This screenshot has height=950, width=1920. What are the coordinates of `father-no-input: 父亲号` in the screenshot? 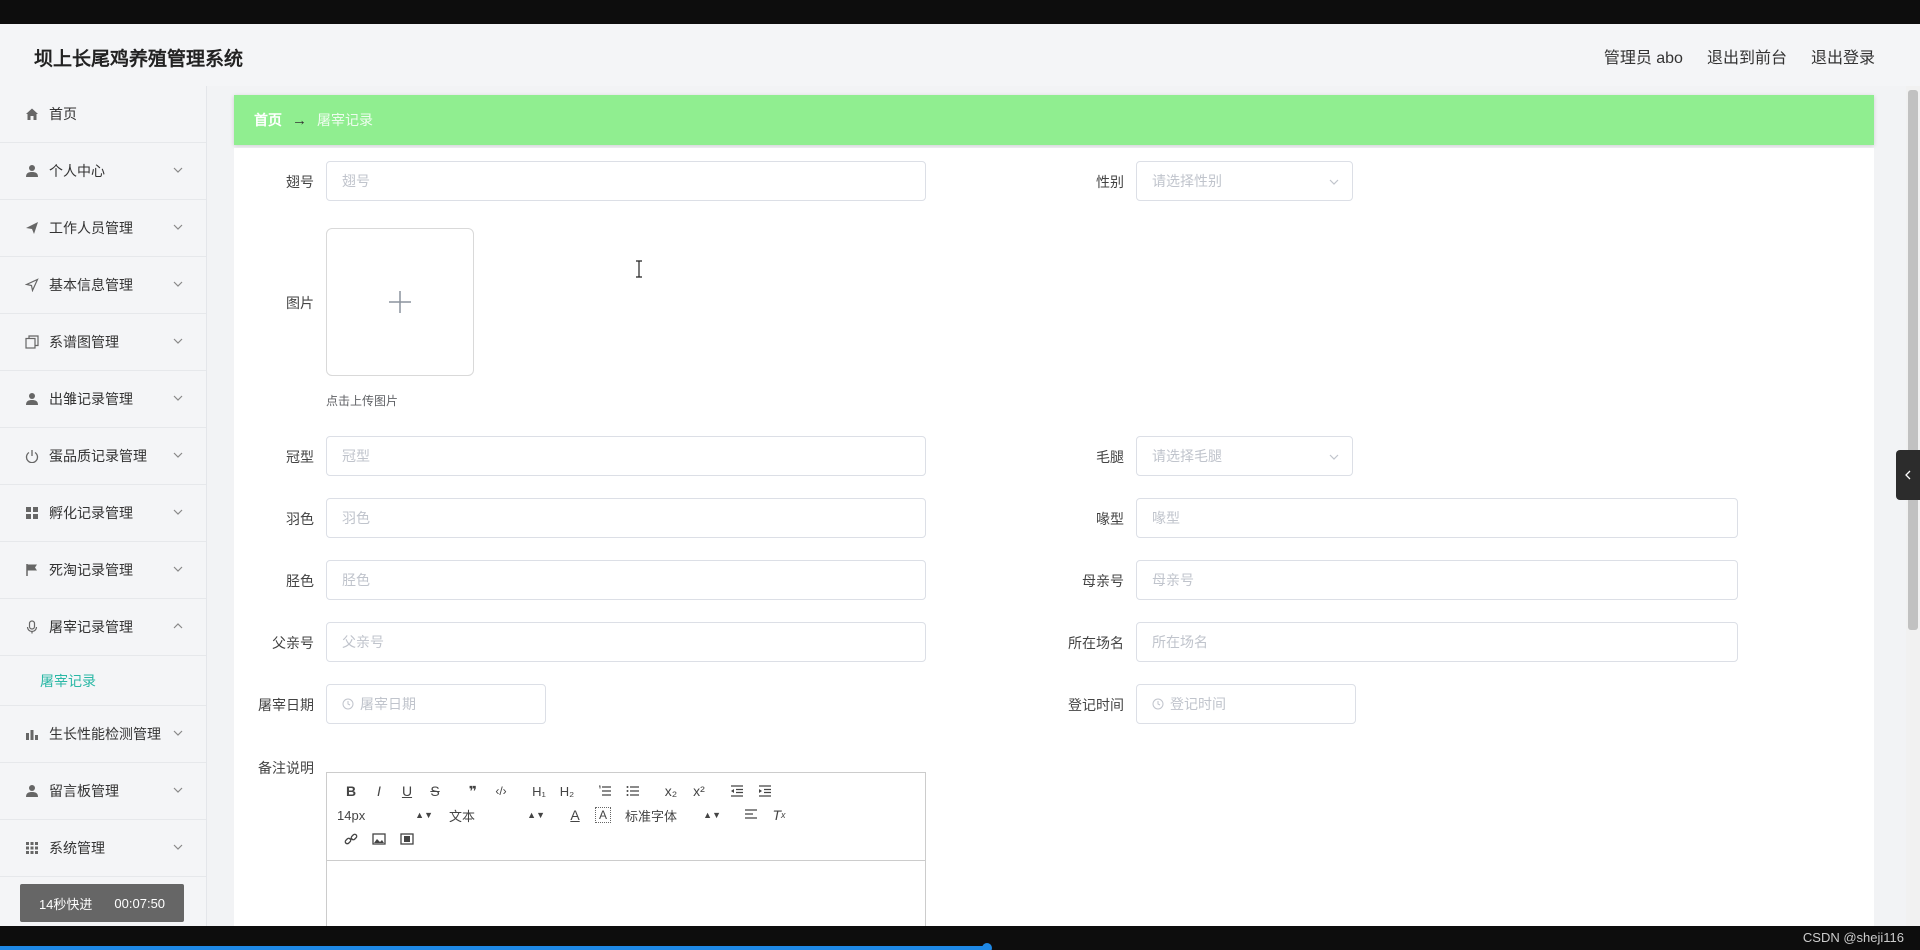 It's located at (626, 642).